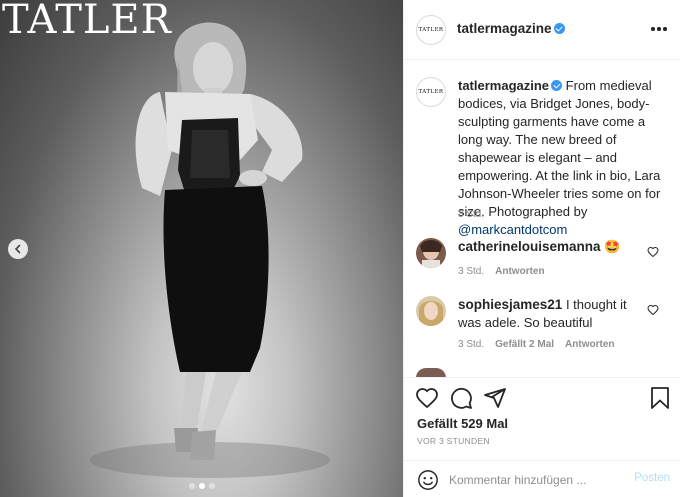 The image size is (680, 497). What do you see at coordinates (461, 398) in the screenshot?
I see `comment-icon` at bounding box center [461, 398].